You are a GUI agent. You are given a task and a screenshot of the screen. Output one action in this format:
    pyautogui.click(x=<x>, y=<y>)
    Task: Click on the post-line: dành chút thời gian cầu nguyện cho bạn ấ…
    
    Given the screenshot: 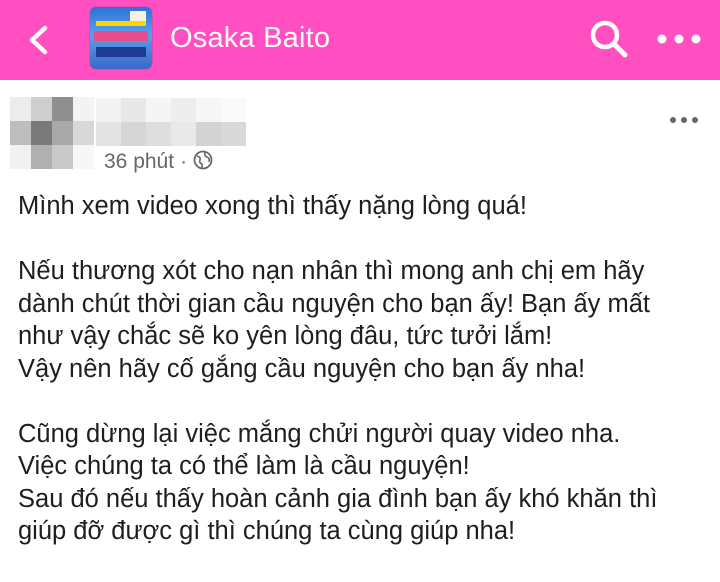 What is the action you would take?
    pyautogui.click(x=334, y=303)
    